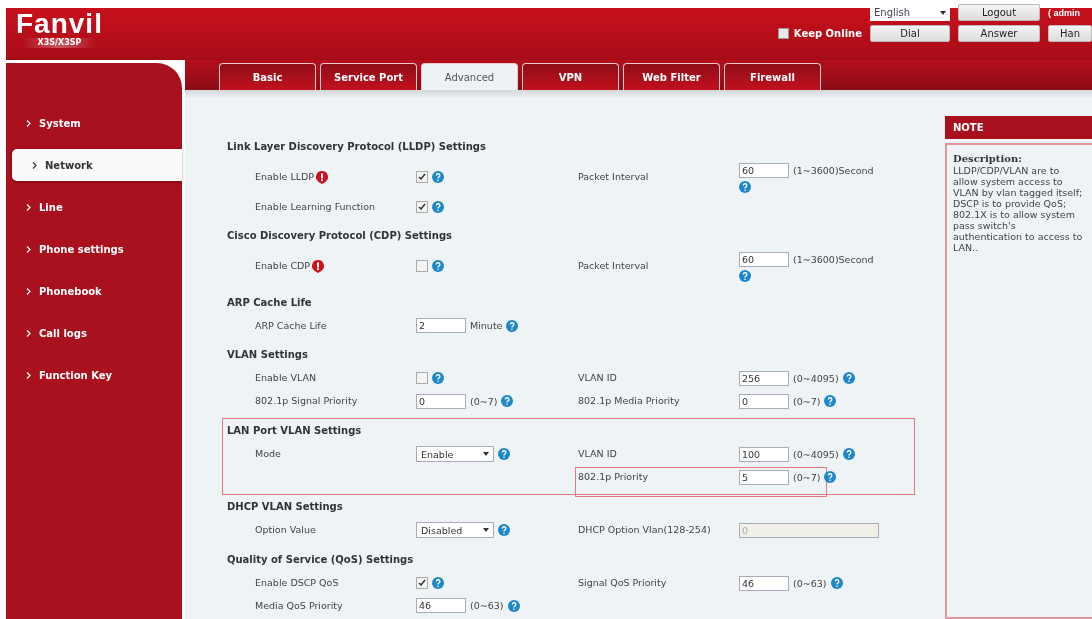 The height and width of the screenshot is (619, 1092). Describe the element at coordinates (1018, 127) in the screenshot. I see `note-header: NOTE` at that location.